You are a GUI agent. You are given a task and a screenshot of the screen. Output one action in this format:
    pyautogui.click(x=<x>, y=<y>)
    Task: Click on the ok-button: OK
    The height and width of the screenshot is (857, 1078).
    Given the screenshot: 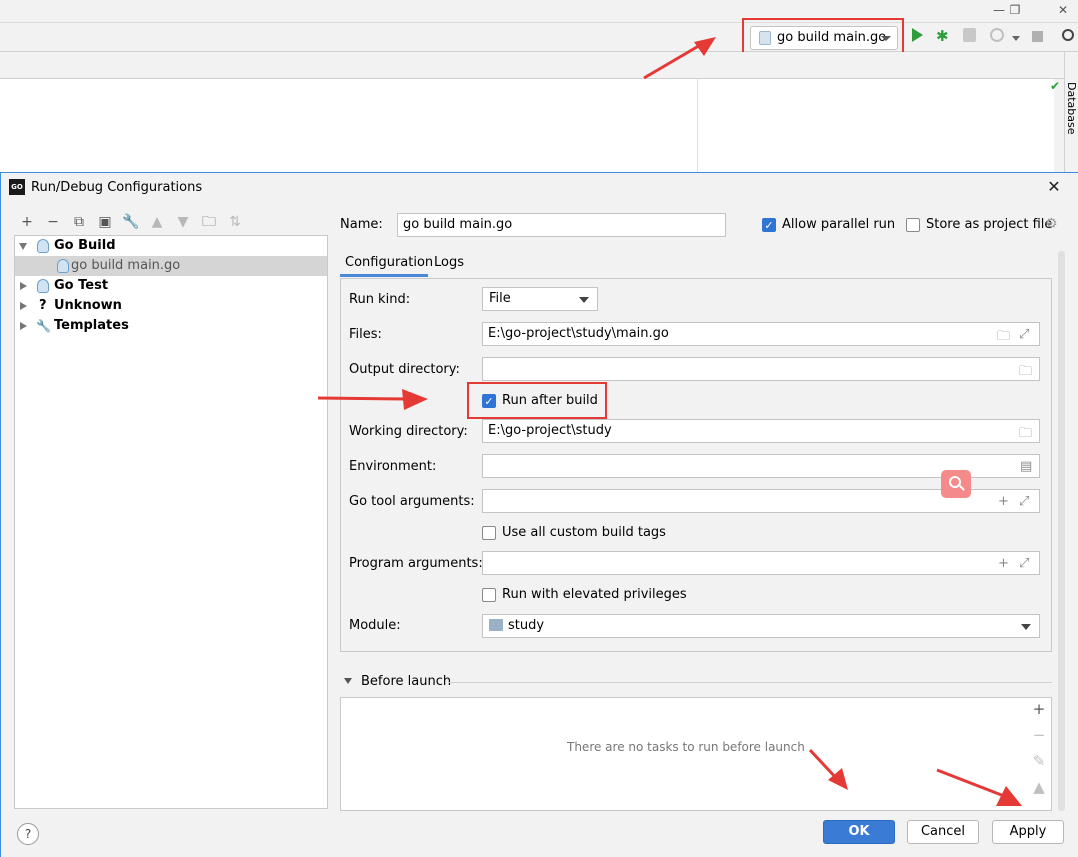 What is the action you would take?
    pyautogui.click(x=859, y=832)
    